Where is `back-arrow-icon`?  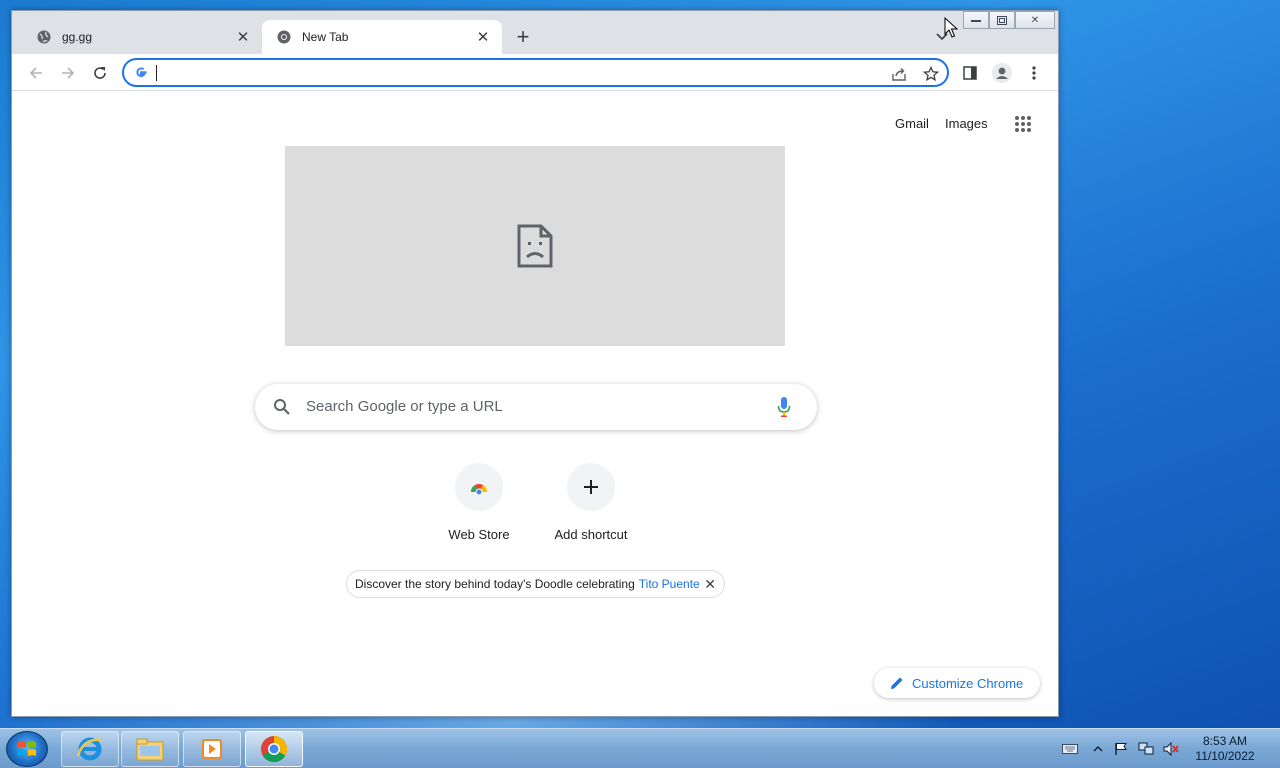
back-arrow-icon is located at coordinates (36, 73).